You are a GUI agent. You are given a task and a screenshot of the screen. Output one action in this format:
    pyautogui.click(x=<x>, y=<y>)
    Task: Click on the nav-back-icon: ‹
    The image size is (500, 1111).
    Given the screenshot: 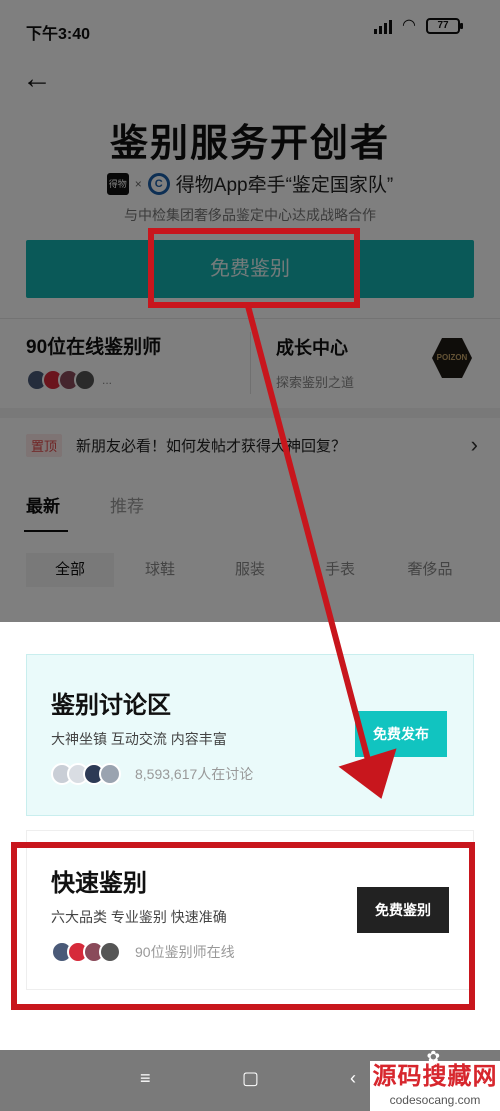 What is the action you would take?
    pyautogui.click(x=353, y=1078)
    